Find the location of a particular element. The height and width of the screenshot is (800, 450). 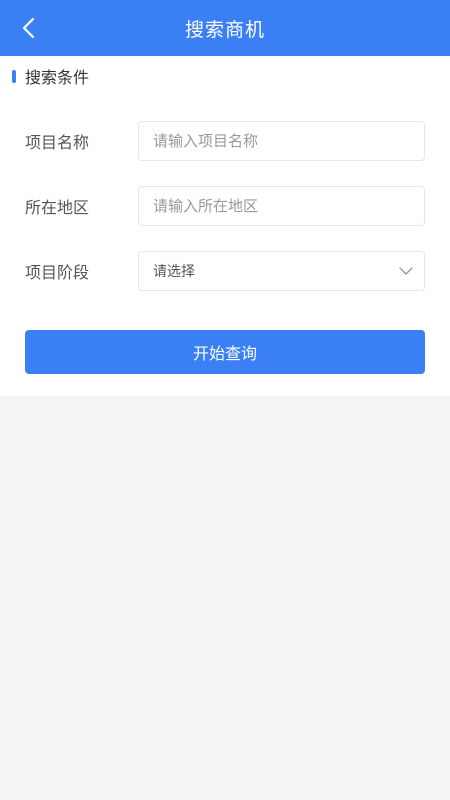

project-stage-select: 请选择 is located at coordinates (281, 271).